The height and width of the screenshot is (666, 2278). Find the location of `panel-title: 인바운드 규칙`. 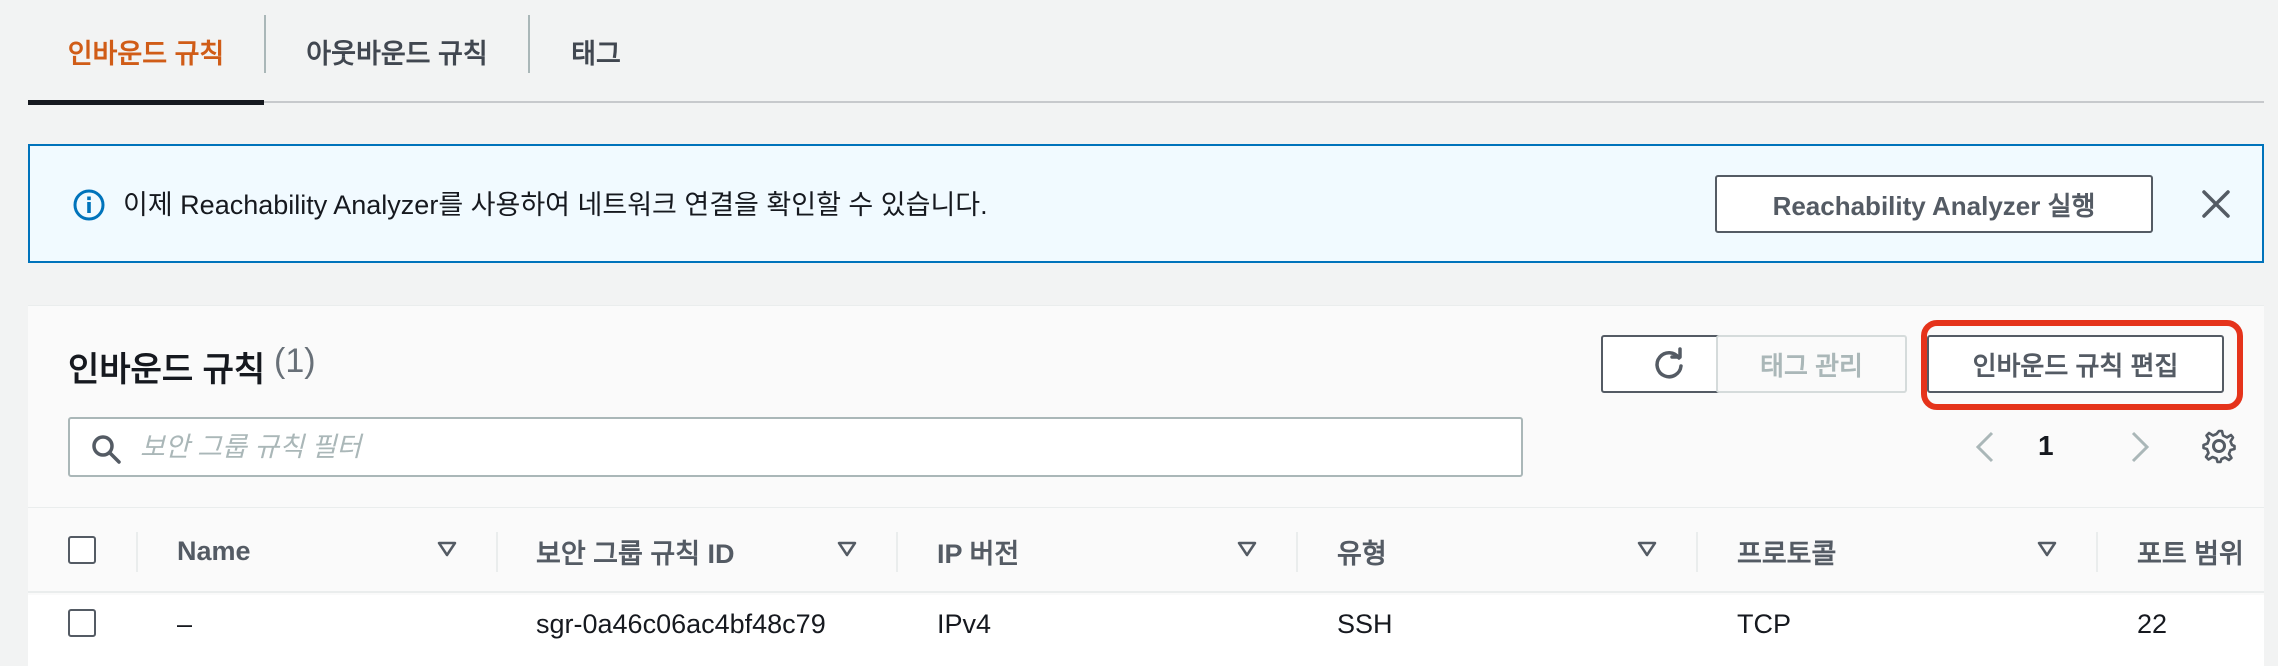

panel-title: 인바운드 규칙 is located at coordinates (167, 370).